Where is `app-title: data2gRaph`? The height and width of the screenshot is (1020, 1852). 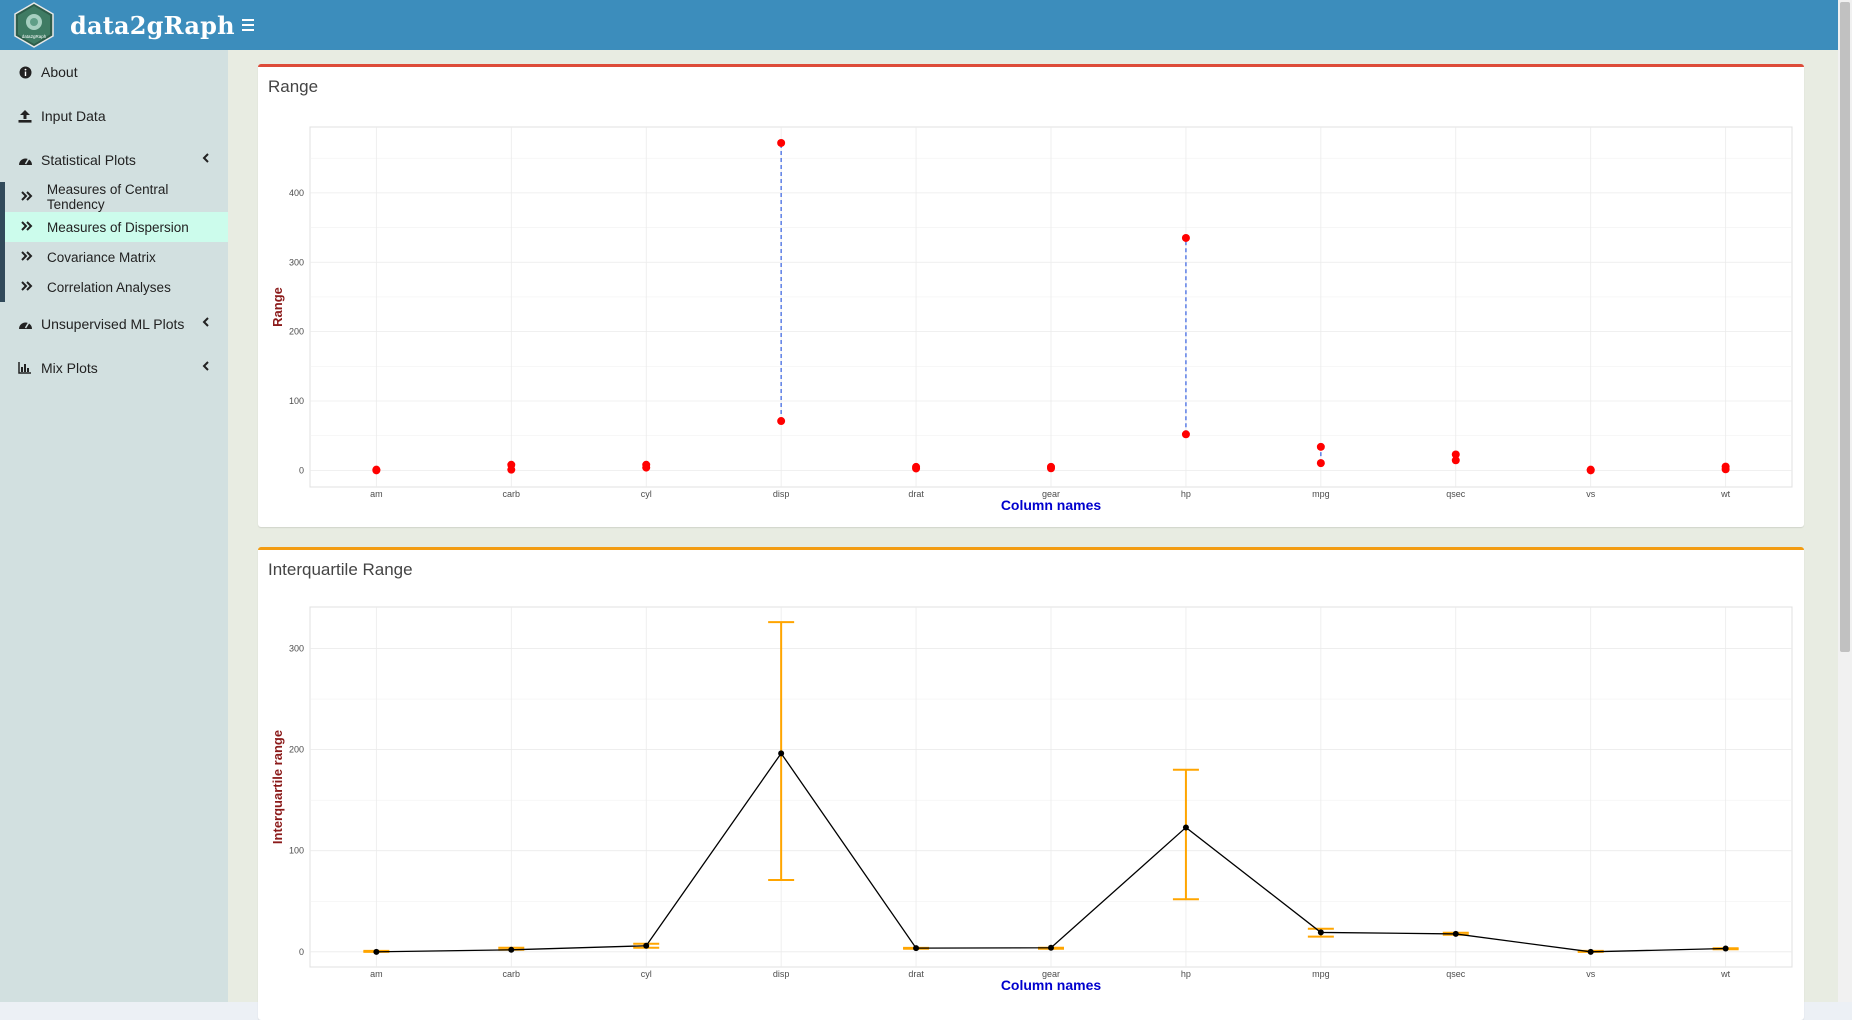
app-title: data2gRaph is located at coordinates (152, 25).